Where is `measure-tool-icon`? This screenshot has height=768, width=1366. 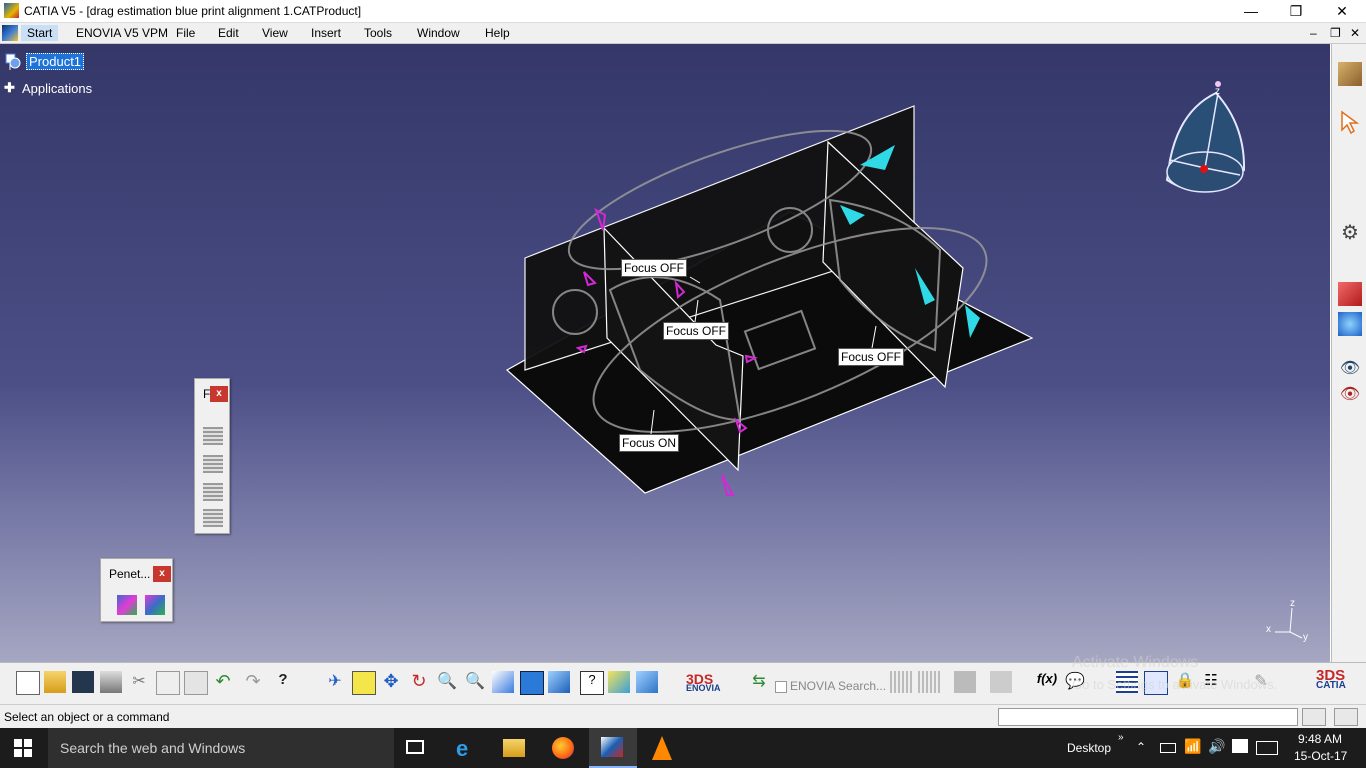 measure-tool-icon is located at coordinates (1350, 294).